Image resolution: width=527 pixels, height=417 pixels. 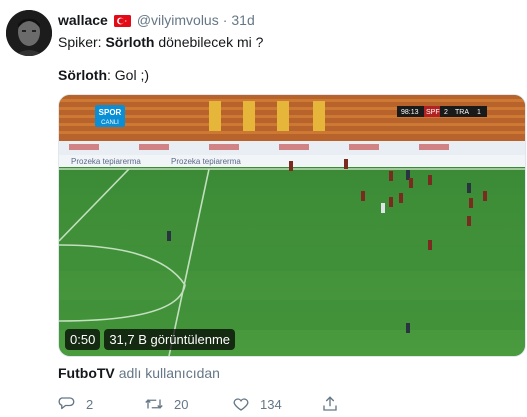 I want to click on retweet-button: 20, so click(x=166, y=404).